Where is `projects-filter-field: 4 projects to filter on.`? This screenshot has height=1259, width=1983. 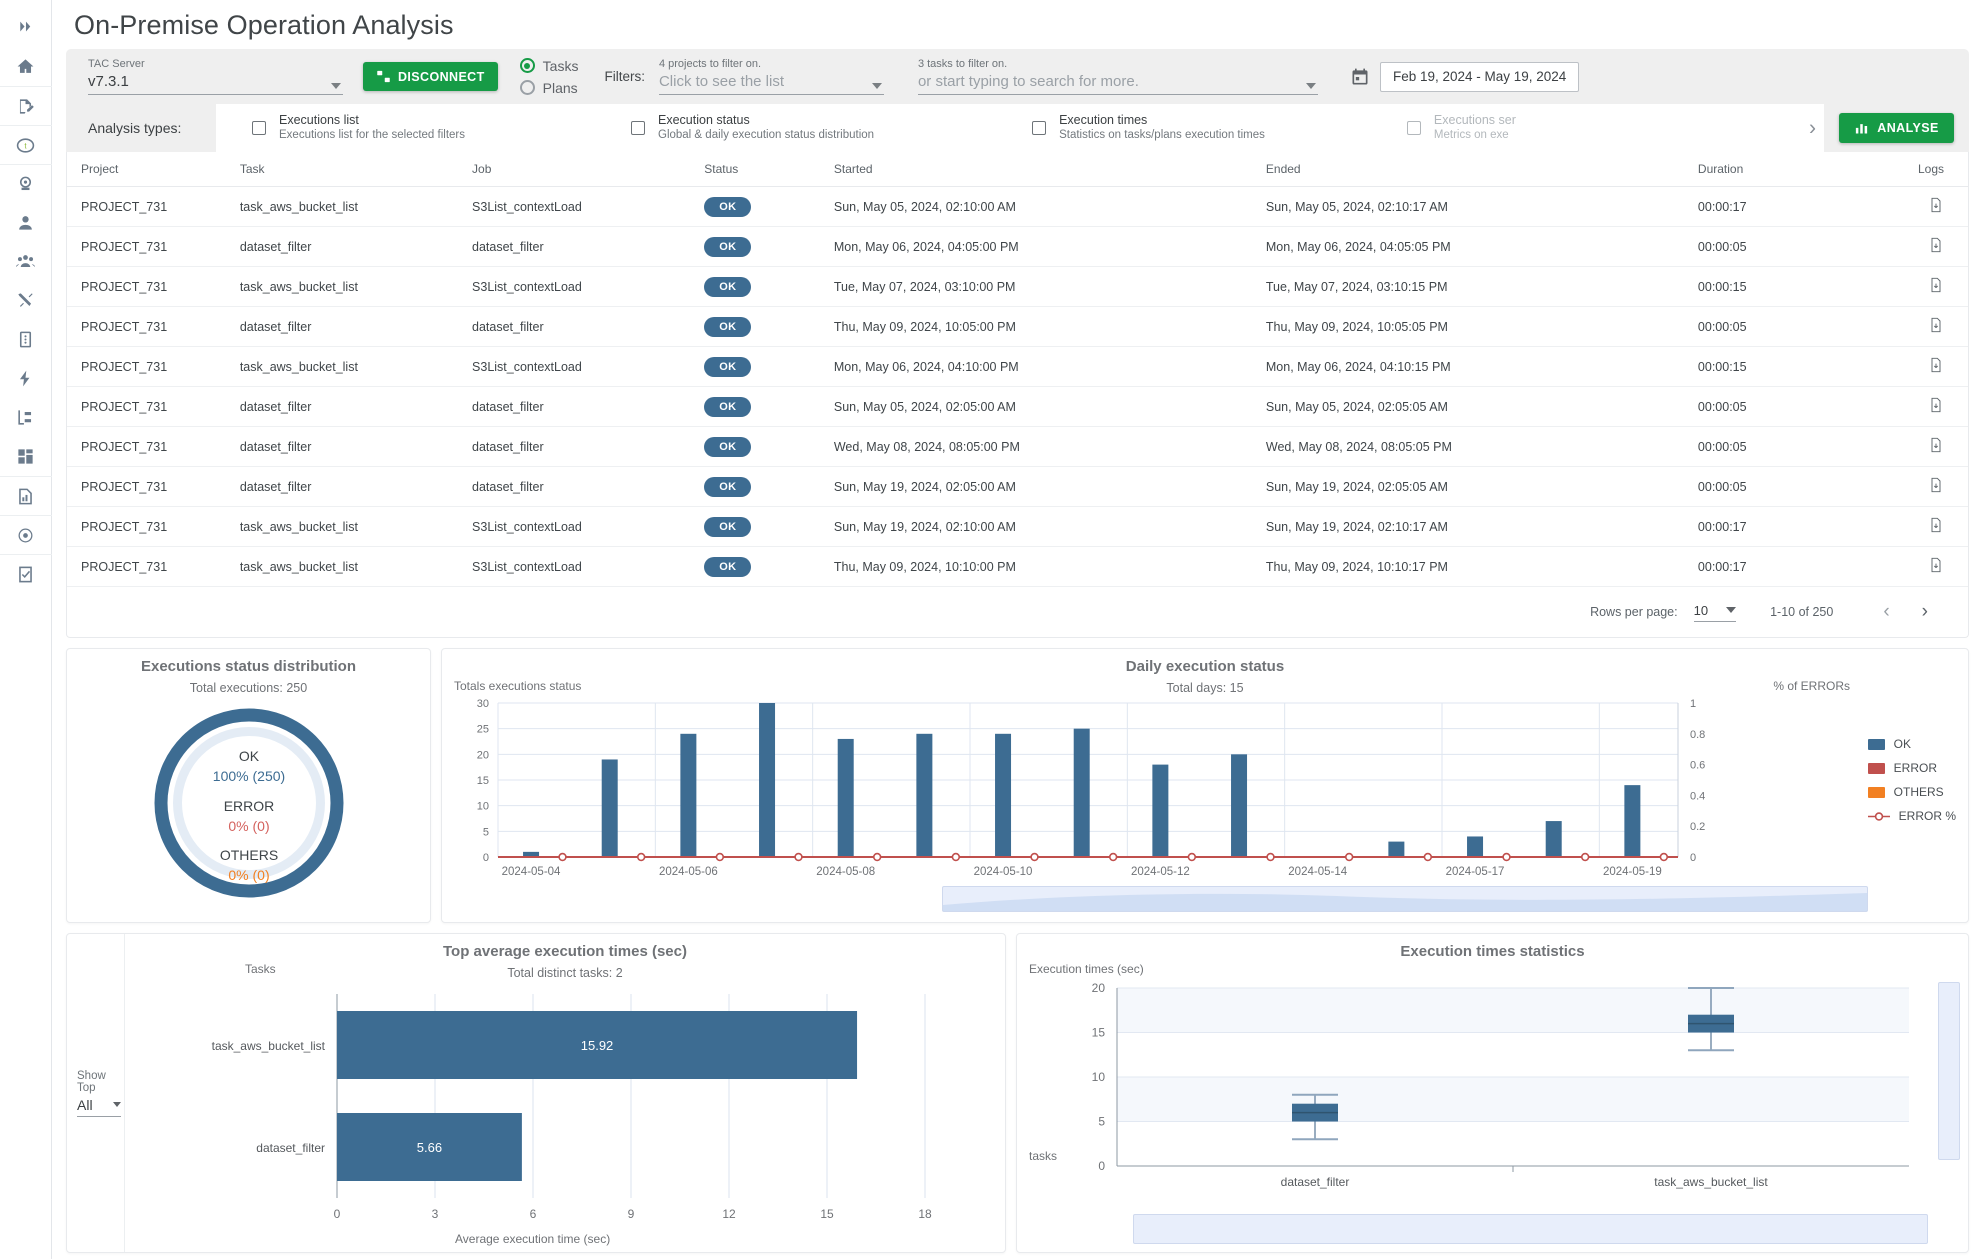
projects-filter-field: 4 projects to filter on. is located at coordinates (771, 76).